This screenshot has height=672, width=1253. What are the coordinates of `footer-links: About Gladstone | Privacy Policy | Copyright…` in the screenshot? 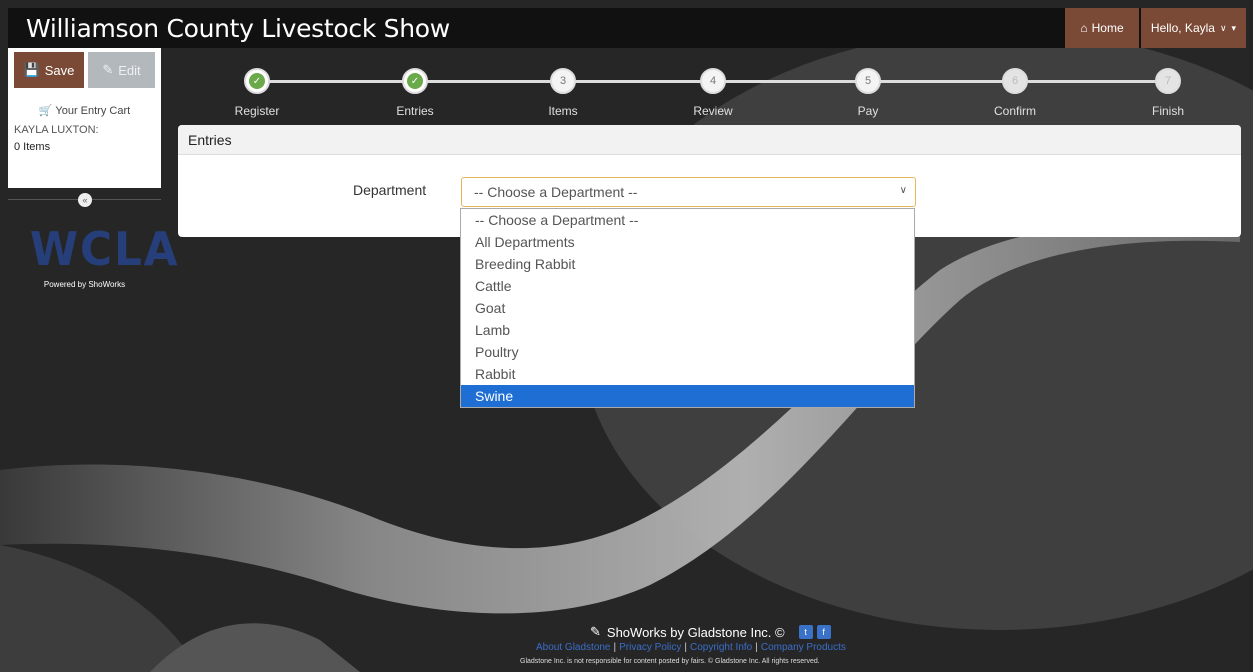 It's located at (691, 647).